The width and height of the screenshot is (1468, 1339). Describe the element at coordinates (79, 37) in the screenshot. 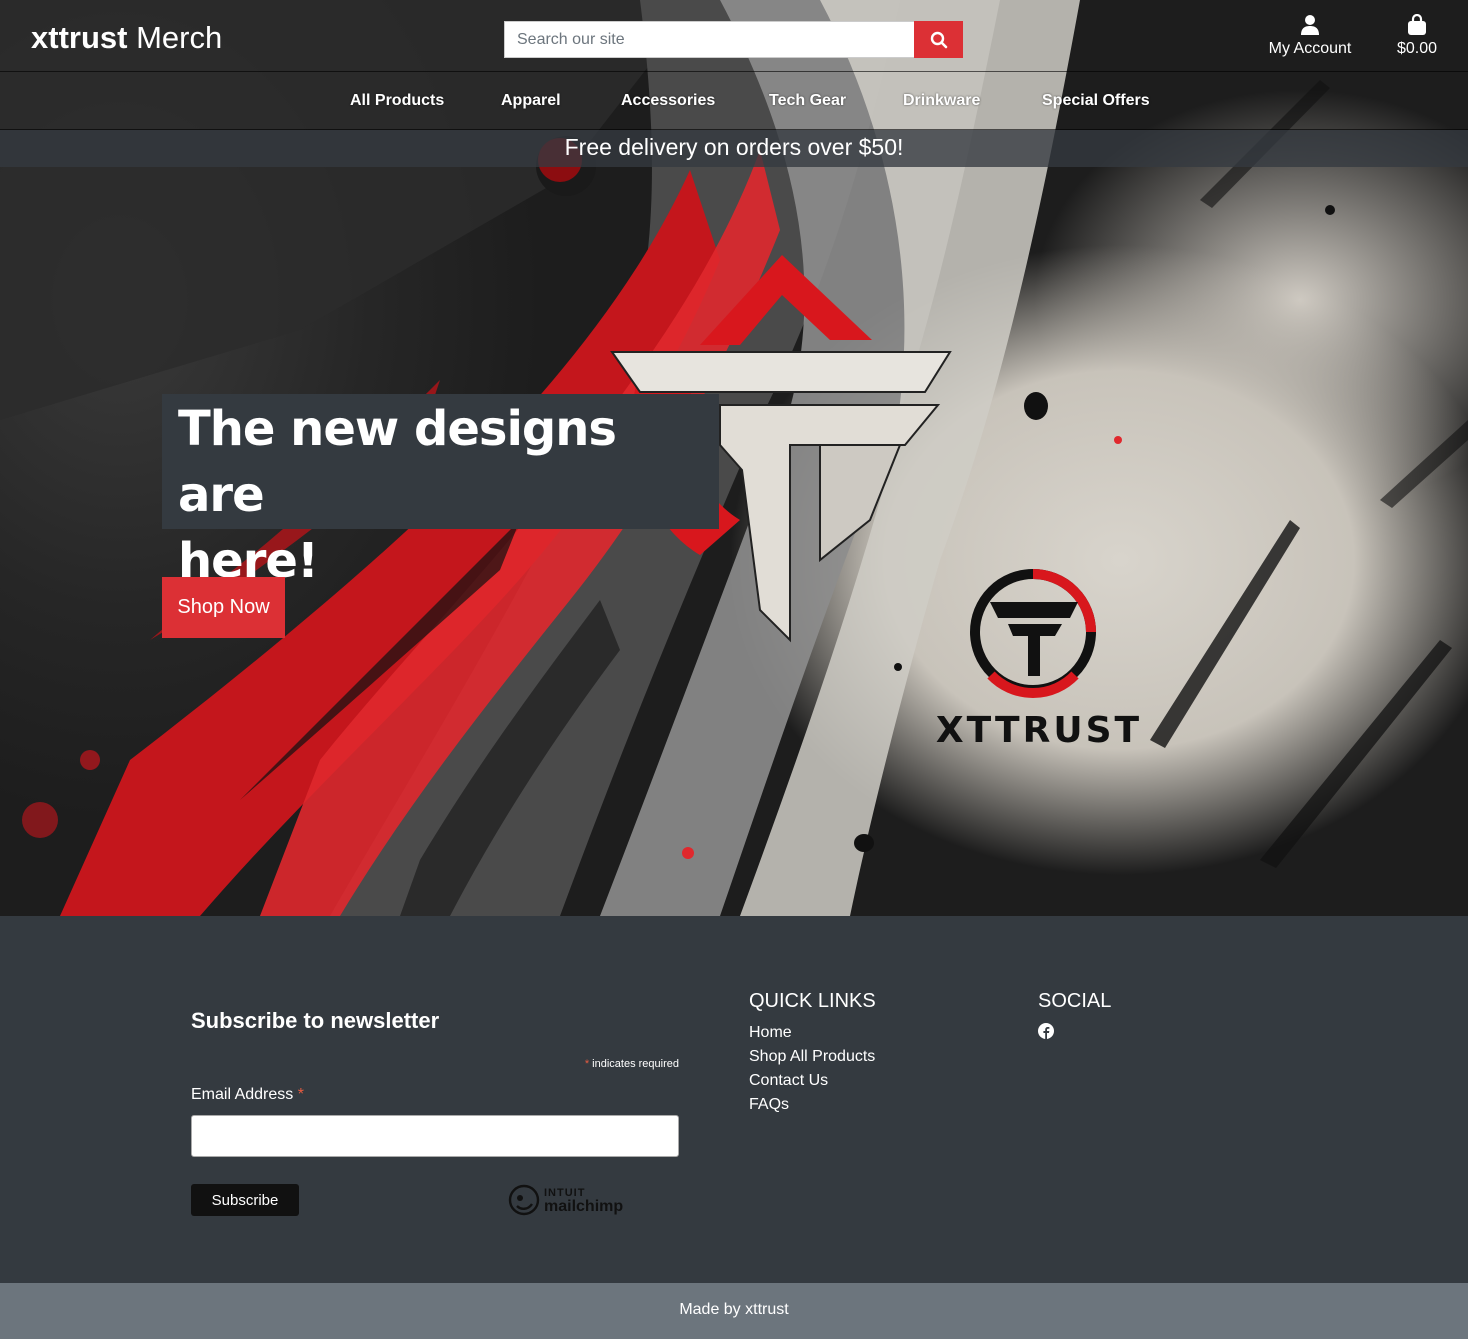

I see `brand-name-bold: xttrust` at that location.